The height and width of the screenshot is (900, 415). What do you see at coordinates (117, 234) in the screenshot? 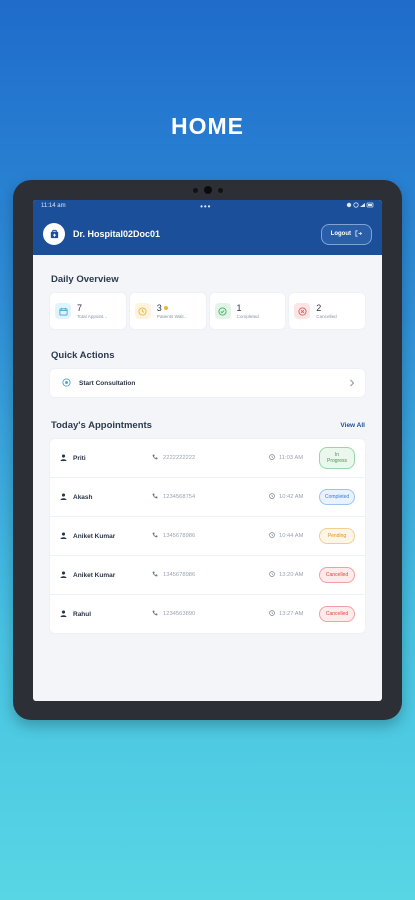
I see `doctor-name: Dr. Hospital02Doc01` at bounding box center [117, 234].